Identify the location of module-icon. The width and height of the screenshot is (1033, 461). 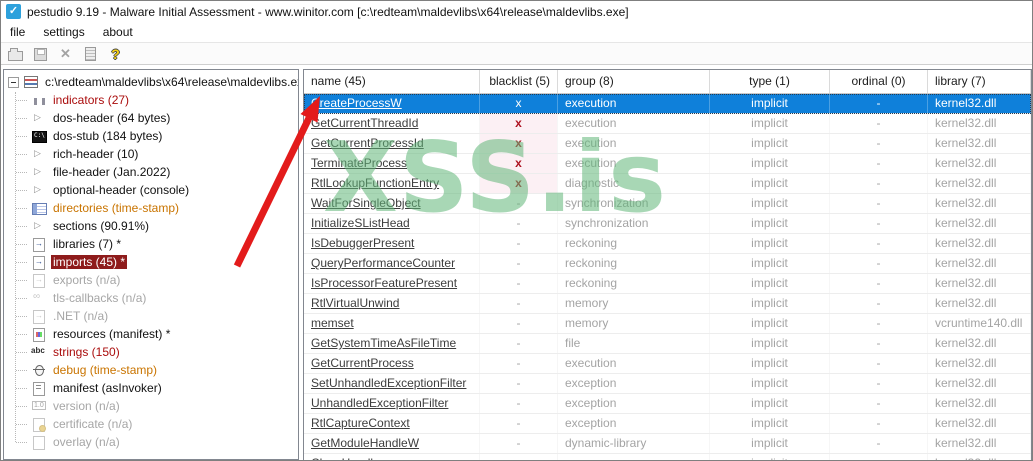
(31, 82).